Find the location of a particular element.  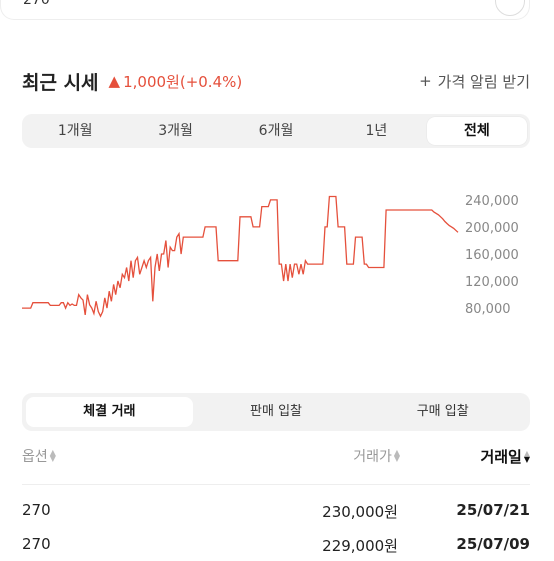

sort-desc-icon: ▲ ▼ is located at coordinates (526, 456).